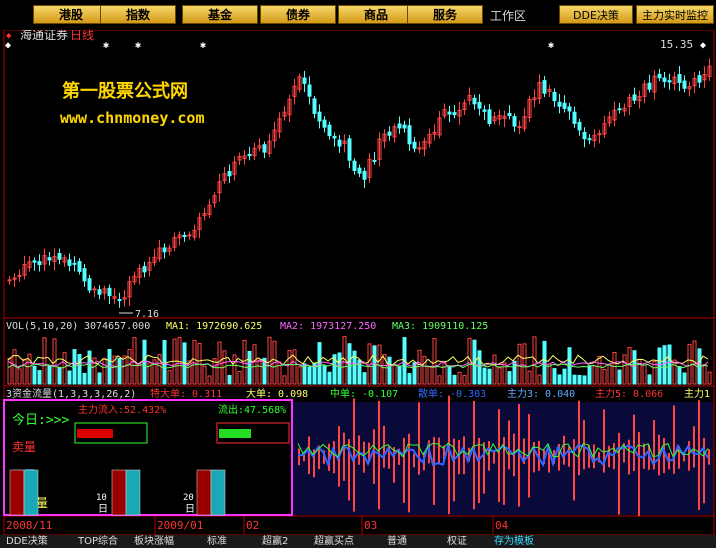  Describe the element at coordinates (82, 36) in the screenshot. I see `period-label: 日线` at that location.